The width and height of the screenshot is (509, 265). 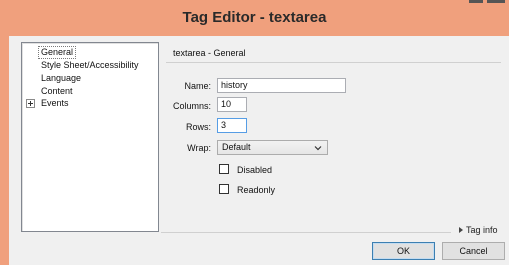 What do you see at coordinates (256, 190) in the screenshot?
I see `readonly-label: Readonly` at bounding box center [256, 190].